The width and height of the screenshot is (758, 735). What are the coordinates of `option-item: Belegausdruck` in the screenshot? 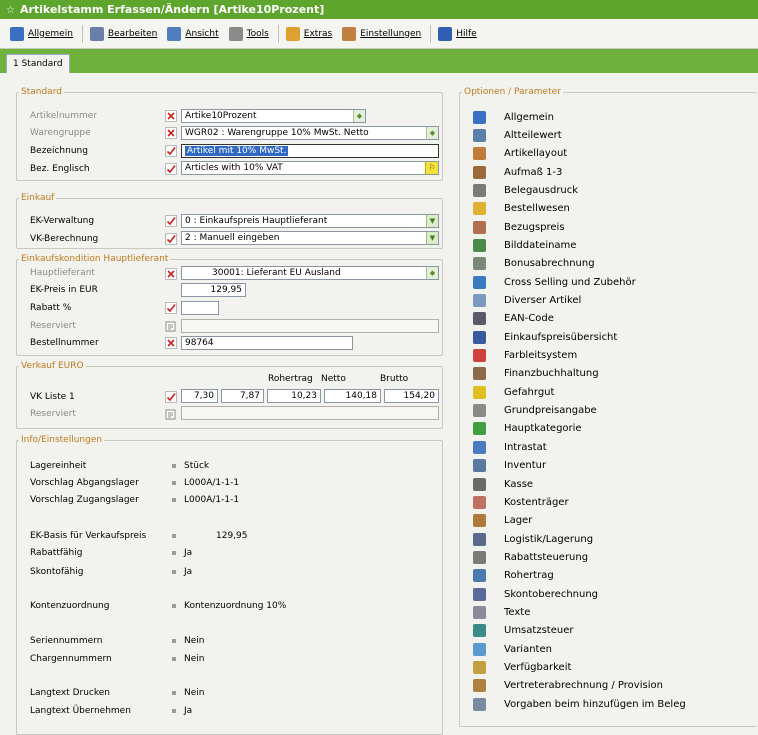 It's located at (525, 190).